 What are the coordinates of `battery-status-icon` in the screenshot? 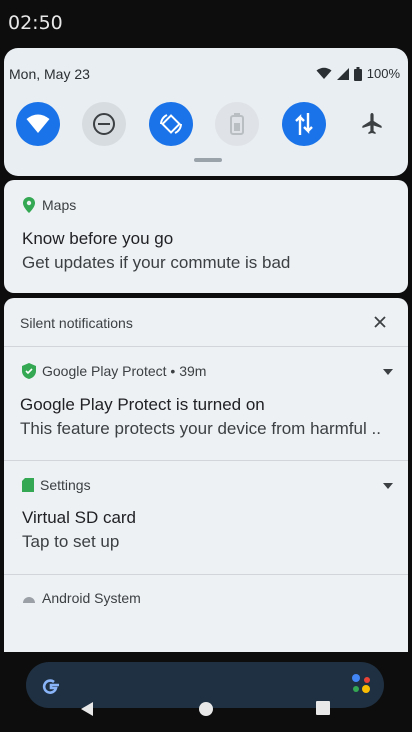 It's located at (357, 73).